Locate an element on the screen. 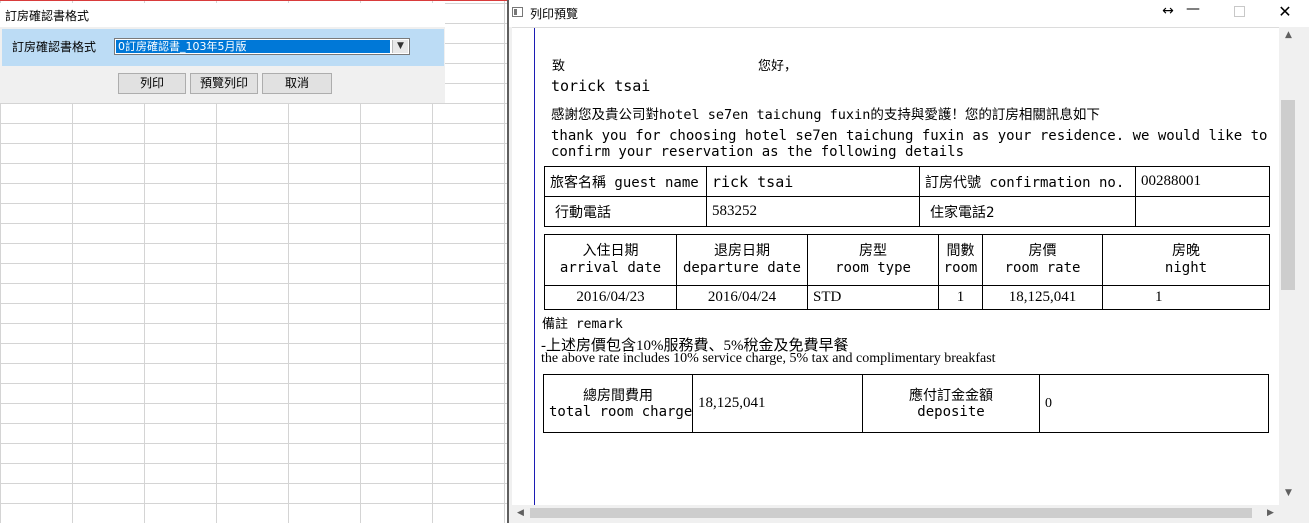  confirmation-value: 00288001 is located at coordinates (1202, 181).